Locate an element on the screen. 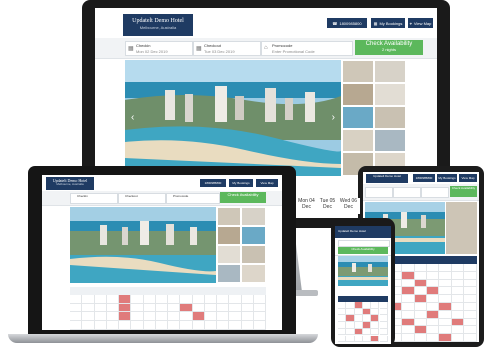 The height and width of the screenshot is (347, 484). phone-button: 1800985800 is located at coordinates (424, 178).